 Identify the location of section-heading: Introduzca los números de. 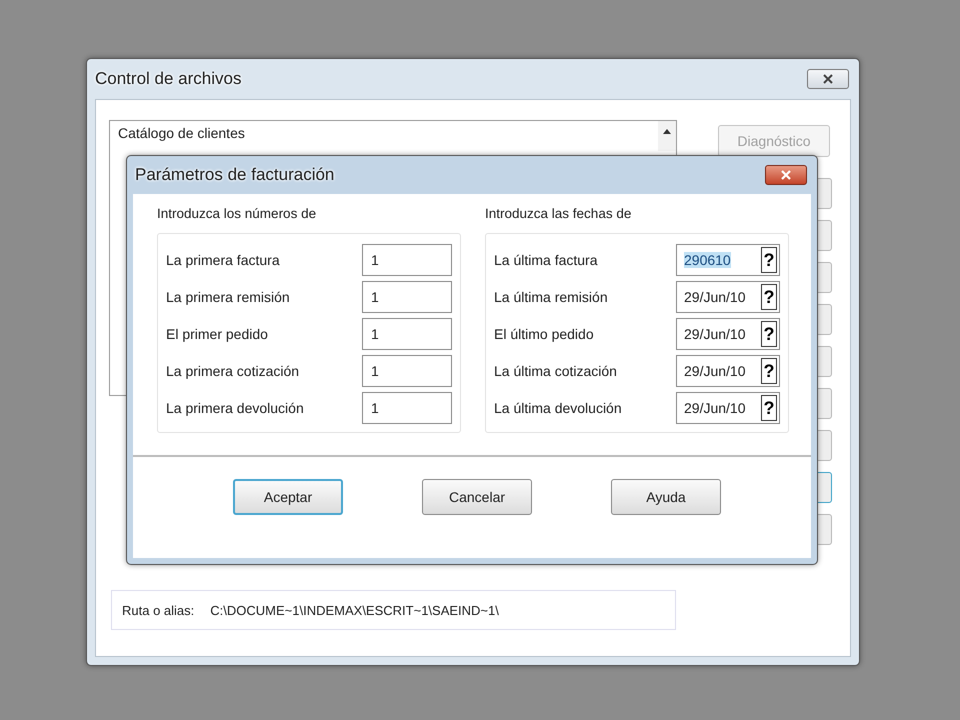
(237, 213).